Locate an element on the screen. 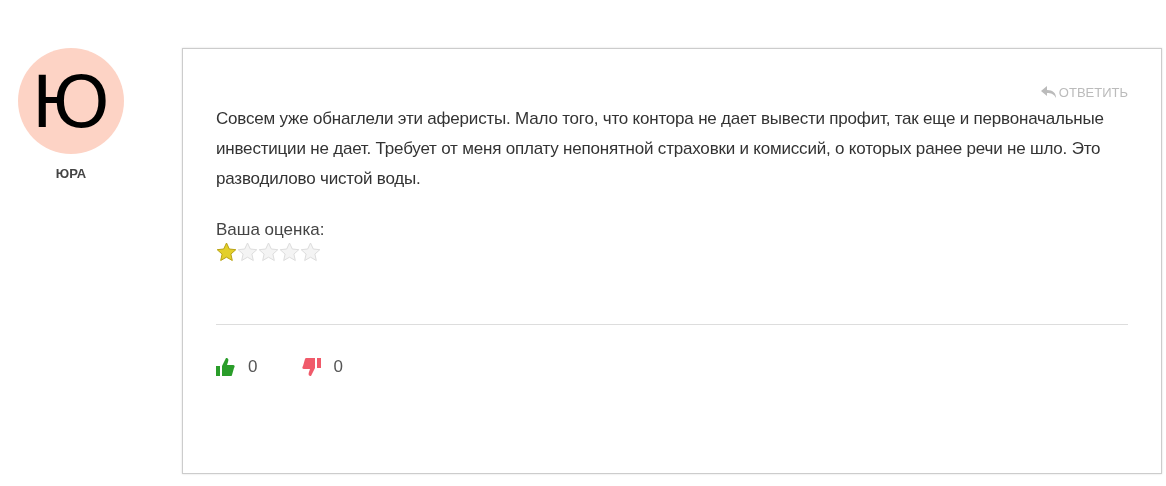 Image resolution: width=1166 pixels, height=486 pixels. reply-arrow-icon is located at coordinates (1048, 92).